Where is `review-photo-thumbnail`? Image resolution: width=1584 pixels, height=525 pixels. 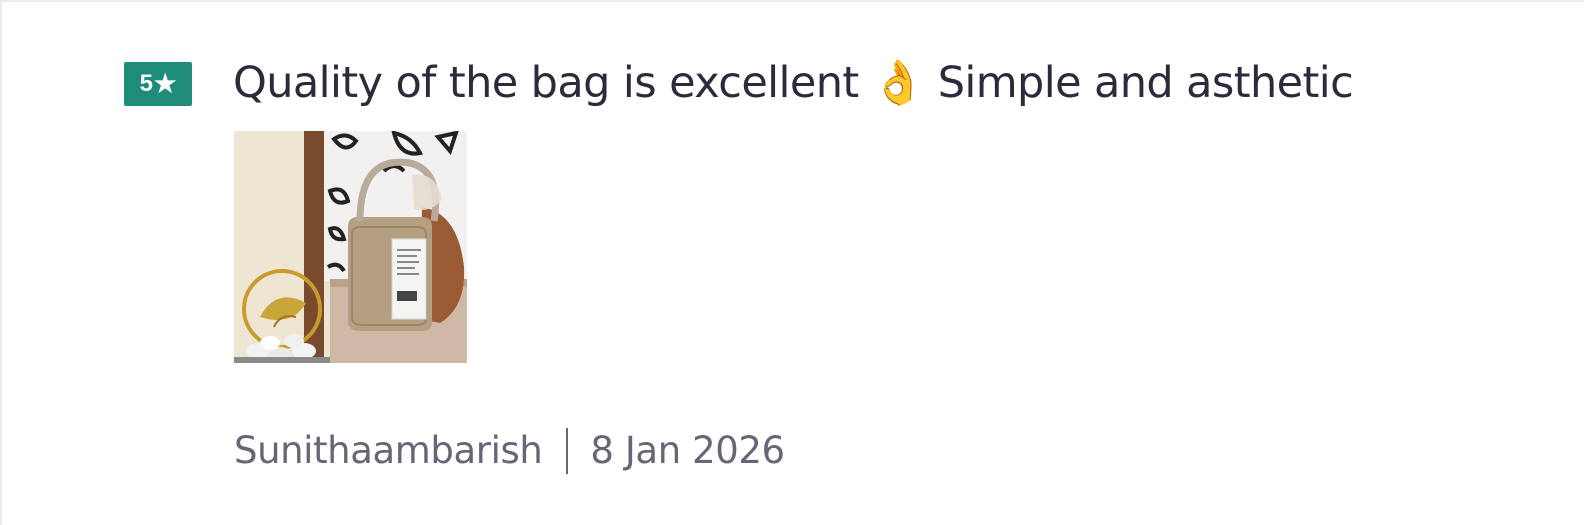 review-photo-thumbnail is located at coordinates (350, 247).